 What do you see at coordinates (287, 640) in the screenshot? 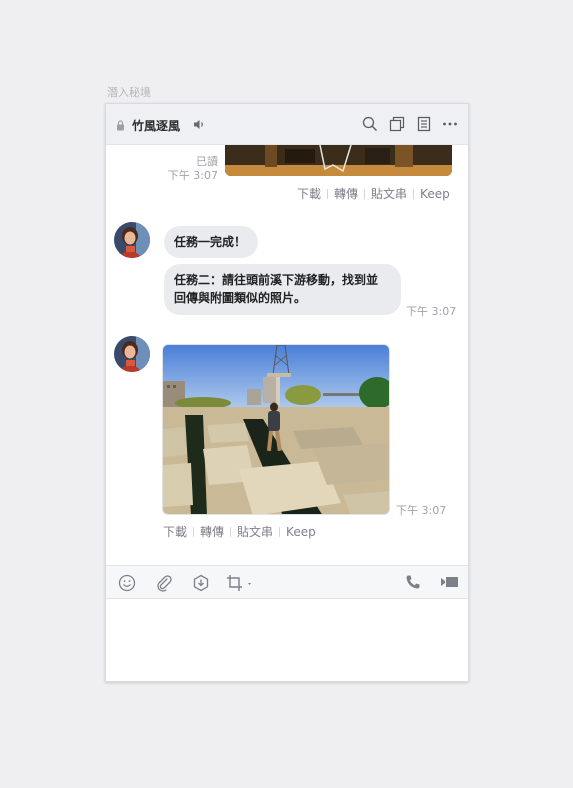
I see `message-input` at bounding box center [287, 640].